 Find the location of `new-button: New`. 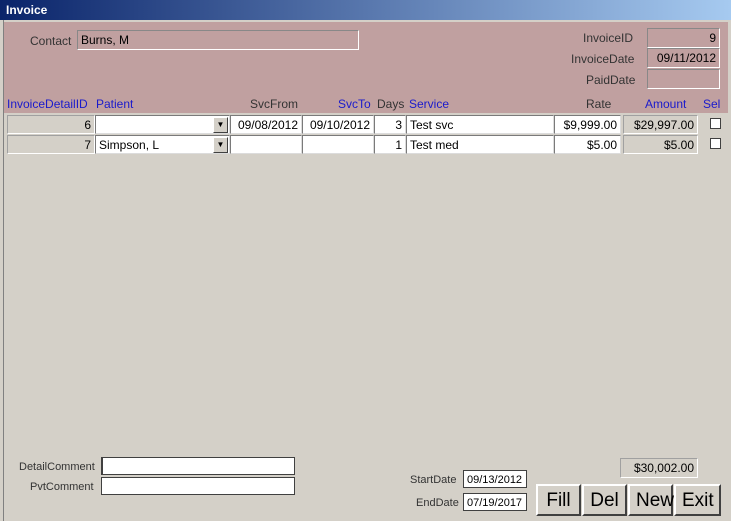

new-button: New is located at coordinates (651, 500).